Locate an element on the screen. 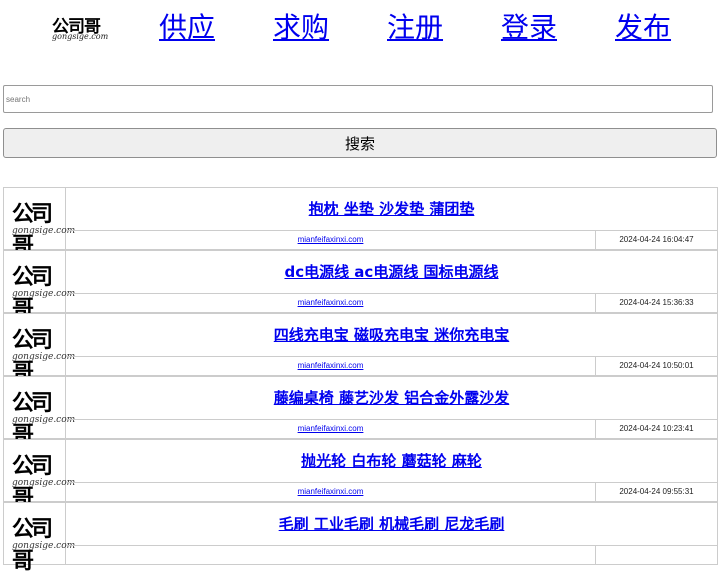  listing-title: 藤编桌椅 藤艺沙发 铝合金外露沙发 is located at coordinates (391, 398).